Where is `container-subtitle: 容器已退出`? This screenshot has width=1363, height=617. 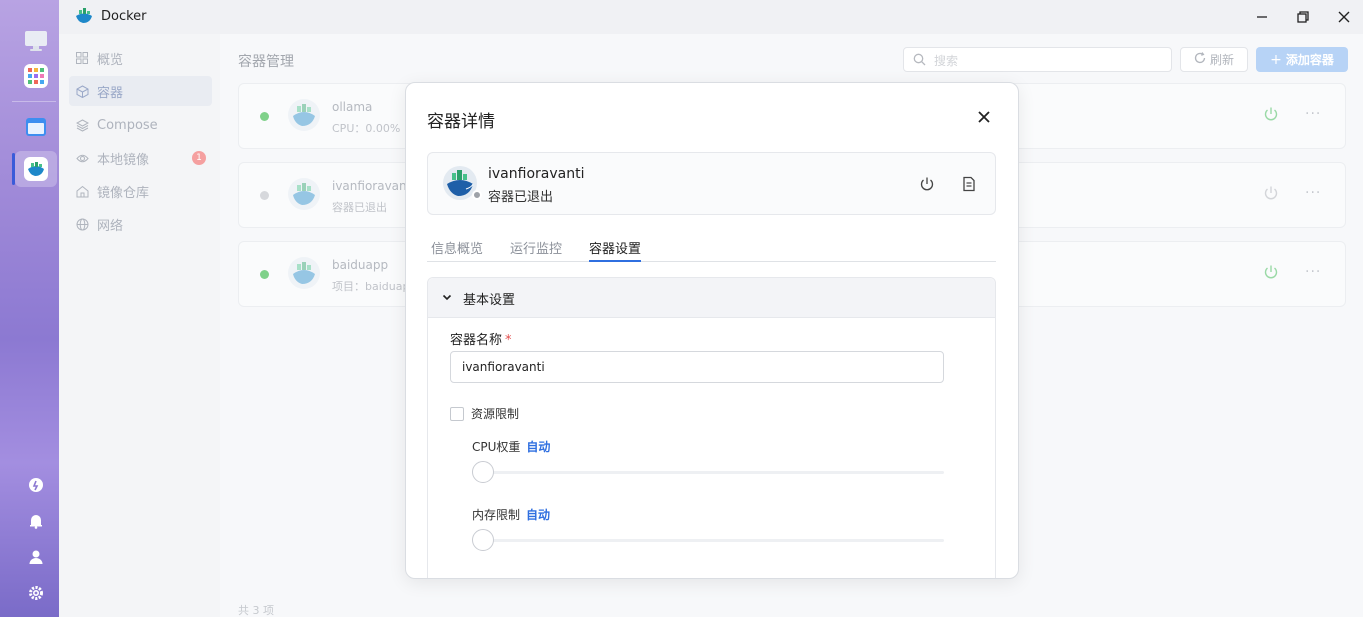 container-subtitle: 容器已退出 is located at coordinates (359, 207).